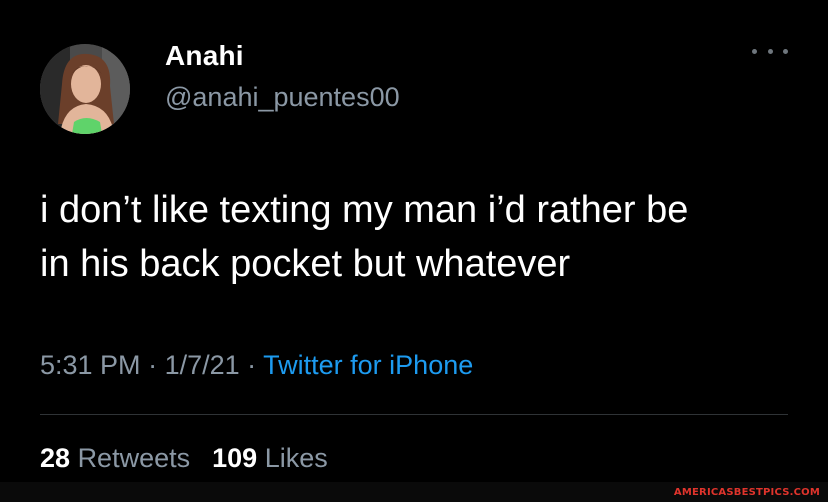 The height and width of the screenshot is (502, 828). I want to click on tweet-source-link: Twitter for iPhone, so click(368, 365).